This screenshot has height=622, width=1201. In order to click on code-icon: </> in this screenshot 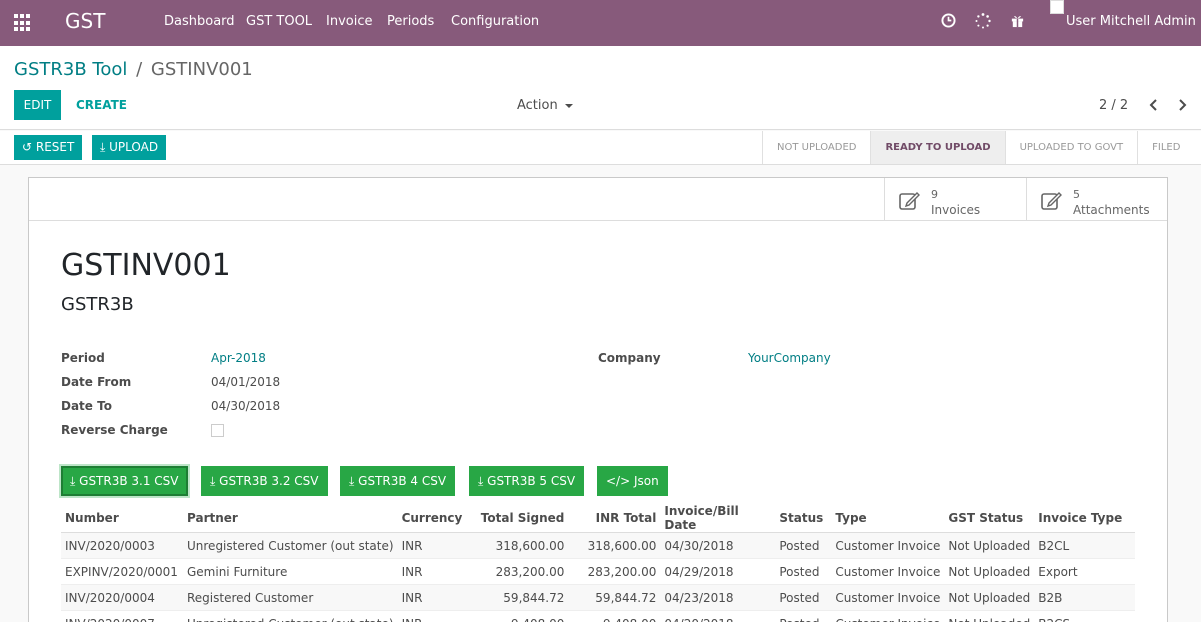, I will do `click(618, 481)`.